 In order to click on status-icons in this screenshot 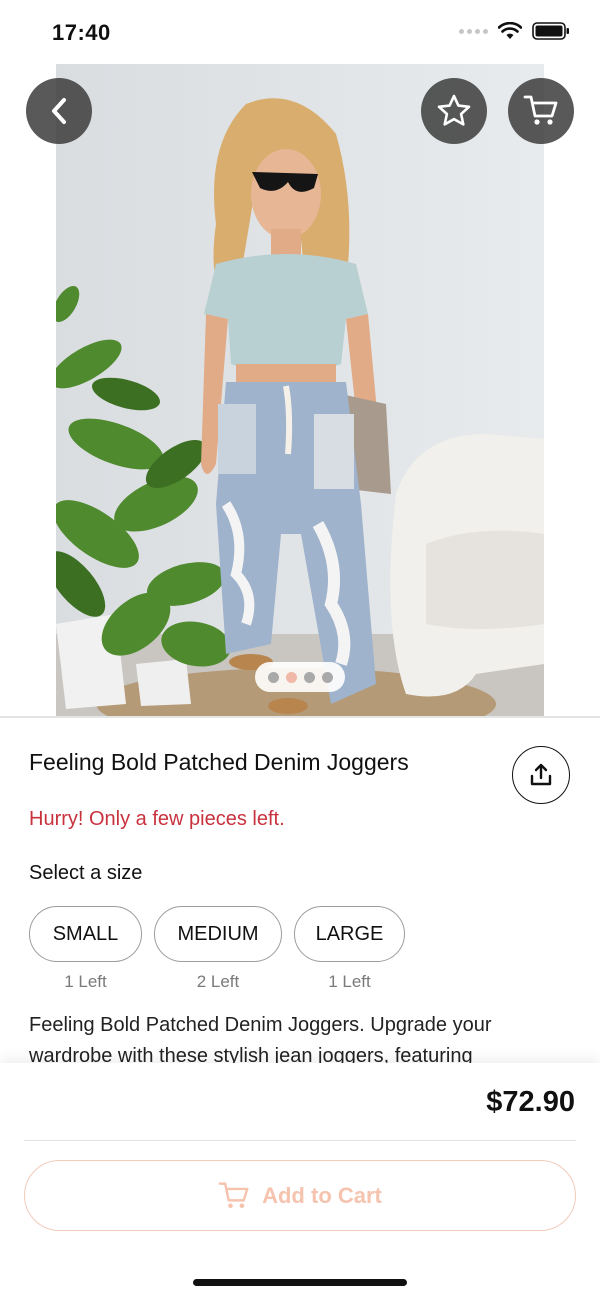, I will do `click(514, 31)`.